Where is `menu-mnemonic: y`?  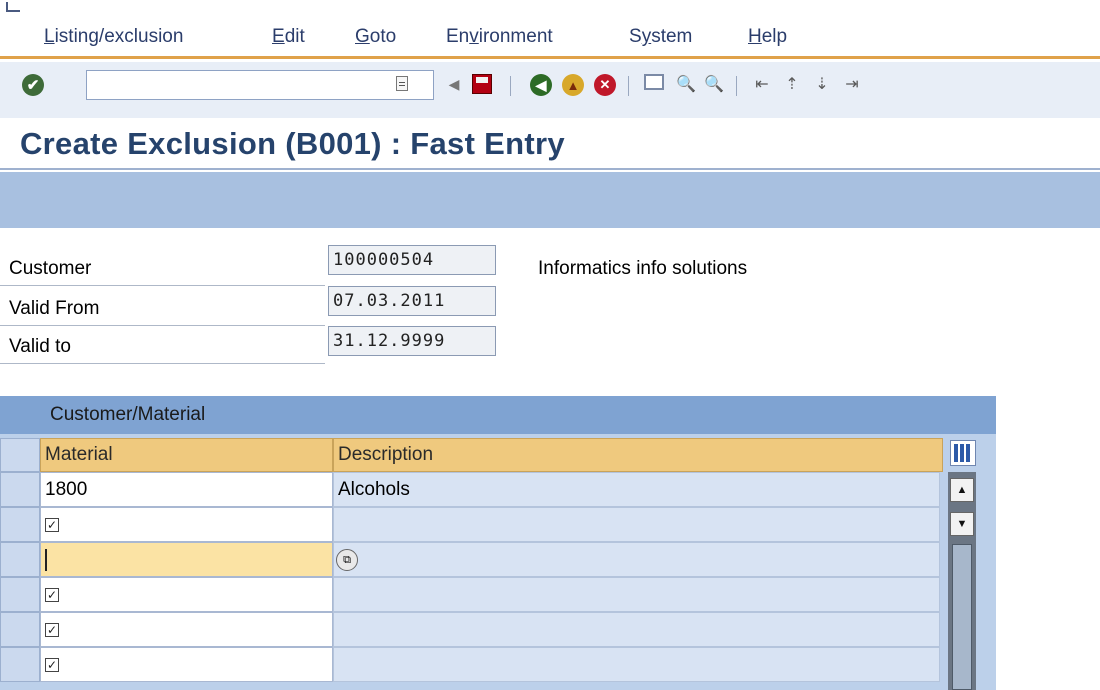
menu-mnemonic: y is located at coordinates (646, 36).